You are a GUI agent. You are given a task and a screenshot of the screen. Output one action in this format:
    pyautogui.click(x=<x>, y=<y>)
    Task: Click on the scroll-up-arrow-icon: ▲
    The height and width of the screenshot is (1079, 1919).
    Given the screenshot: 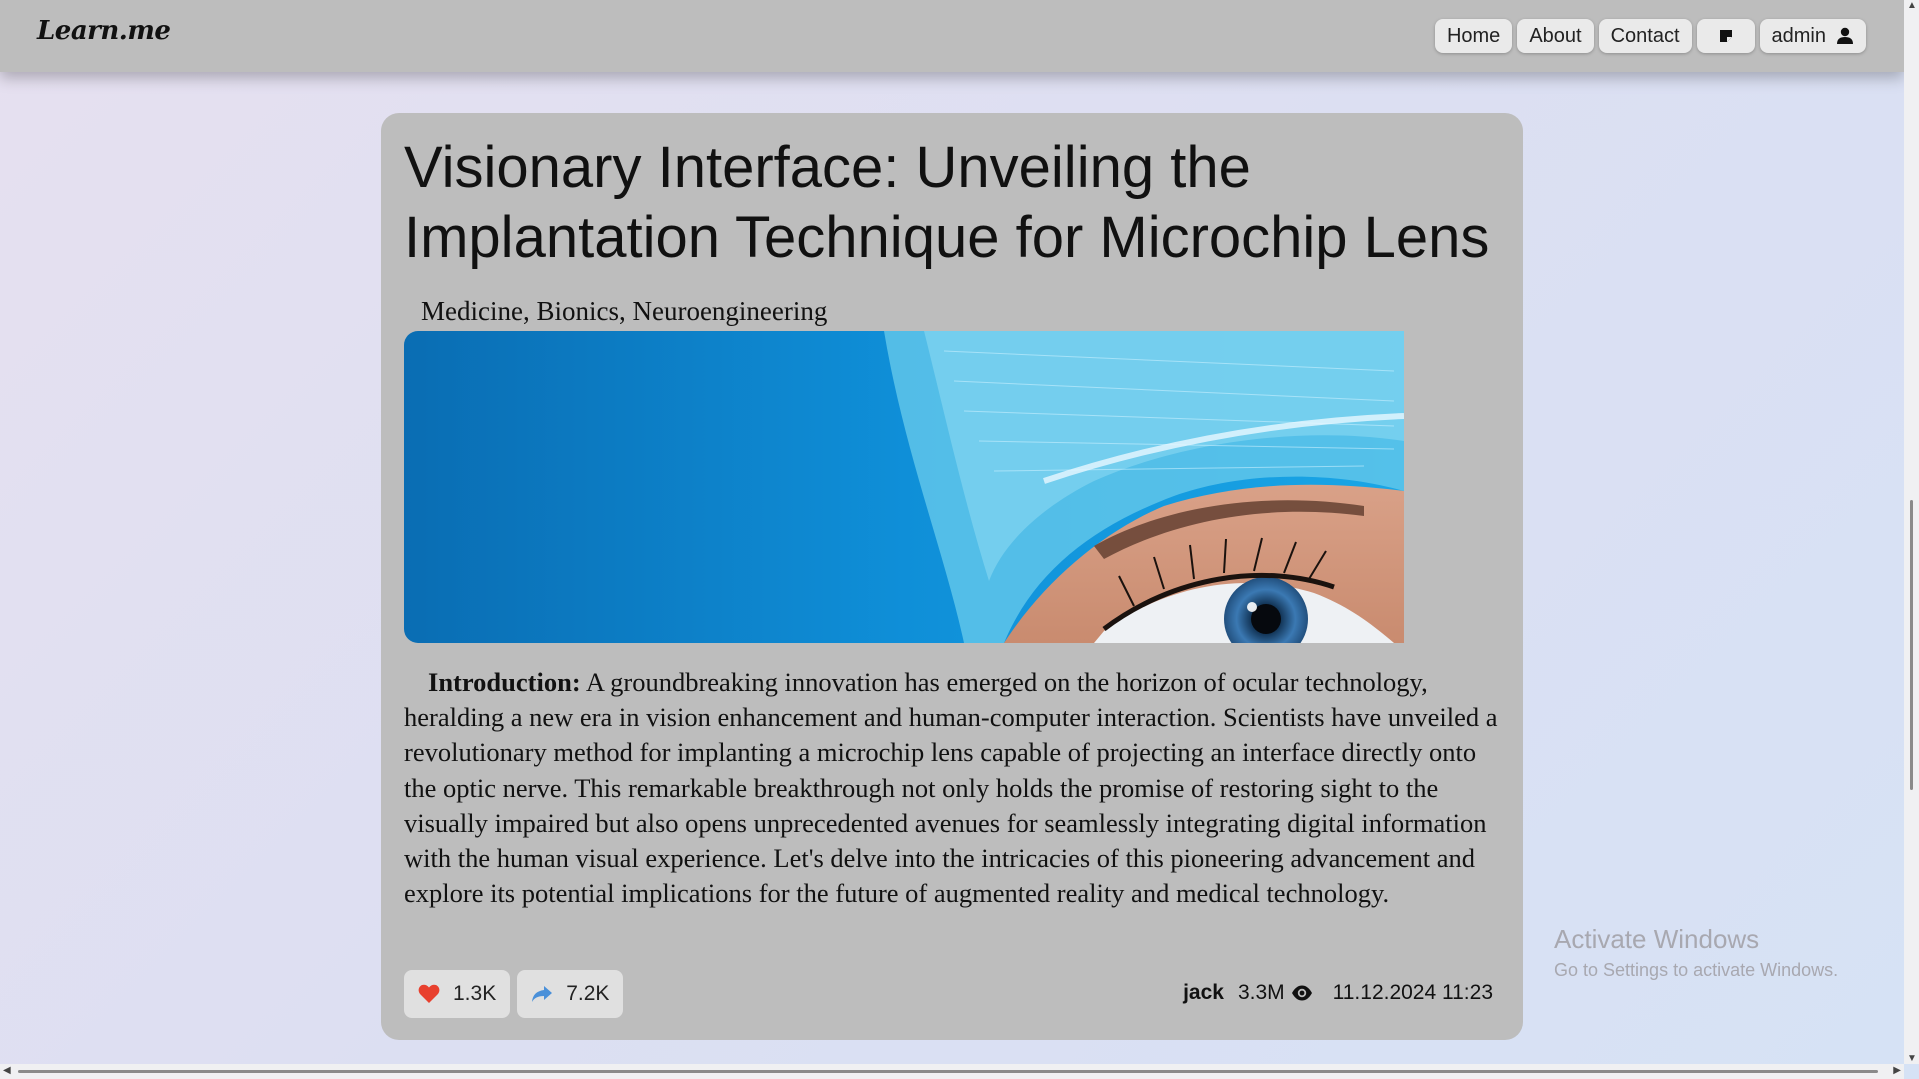 What is the action you would take?
    pyautogui.click(x=1912, y=5)
    